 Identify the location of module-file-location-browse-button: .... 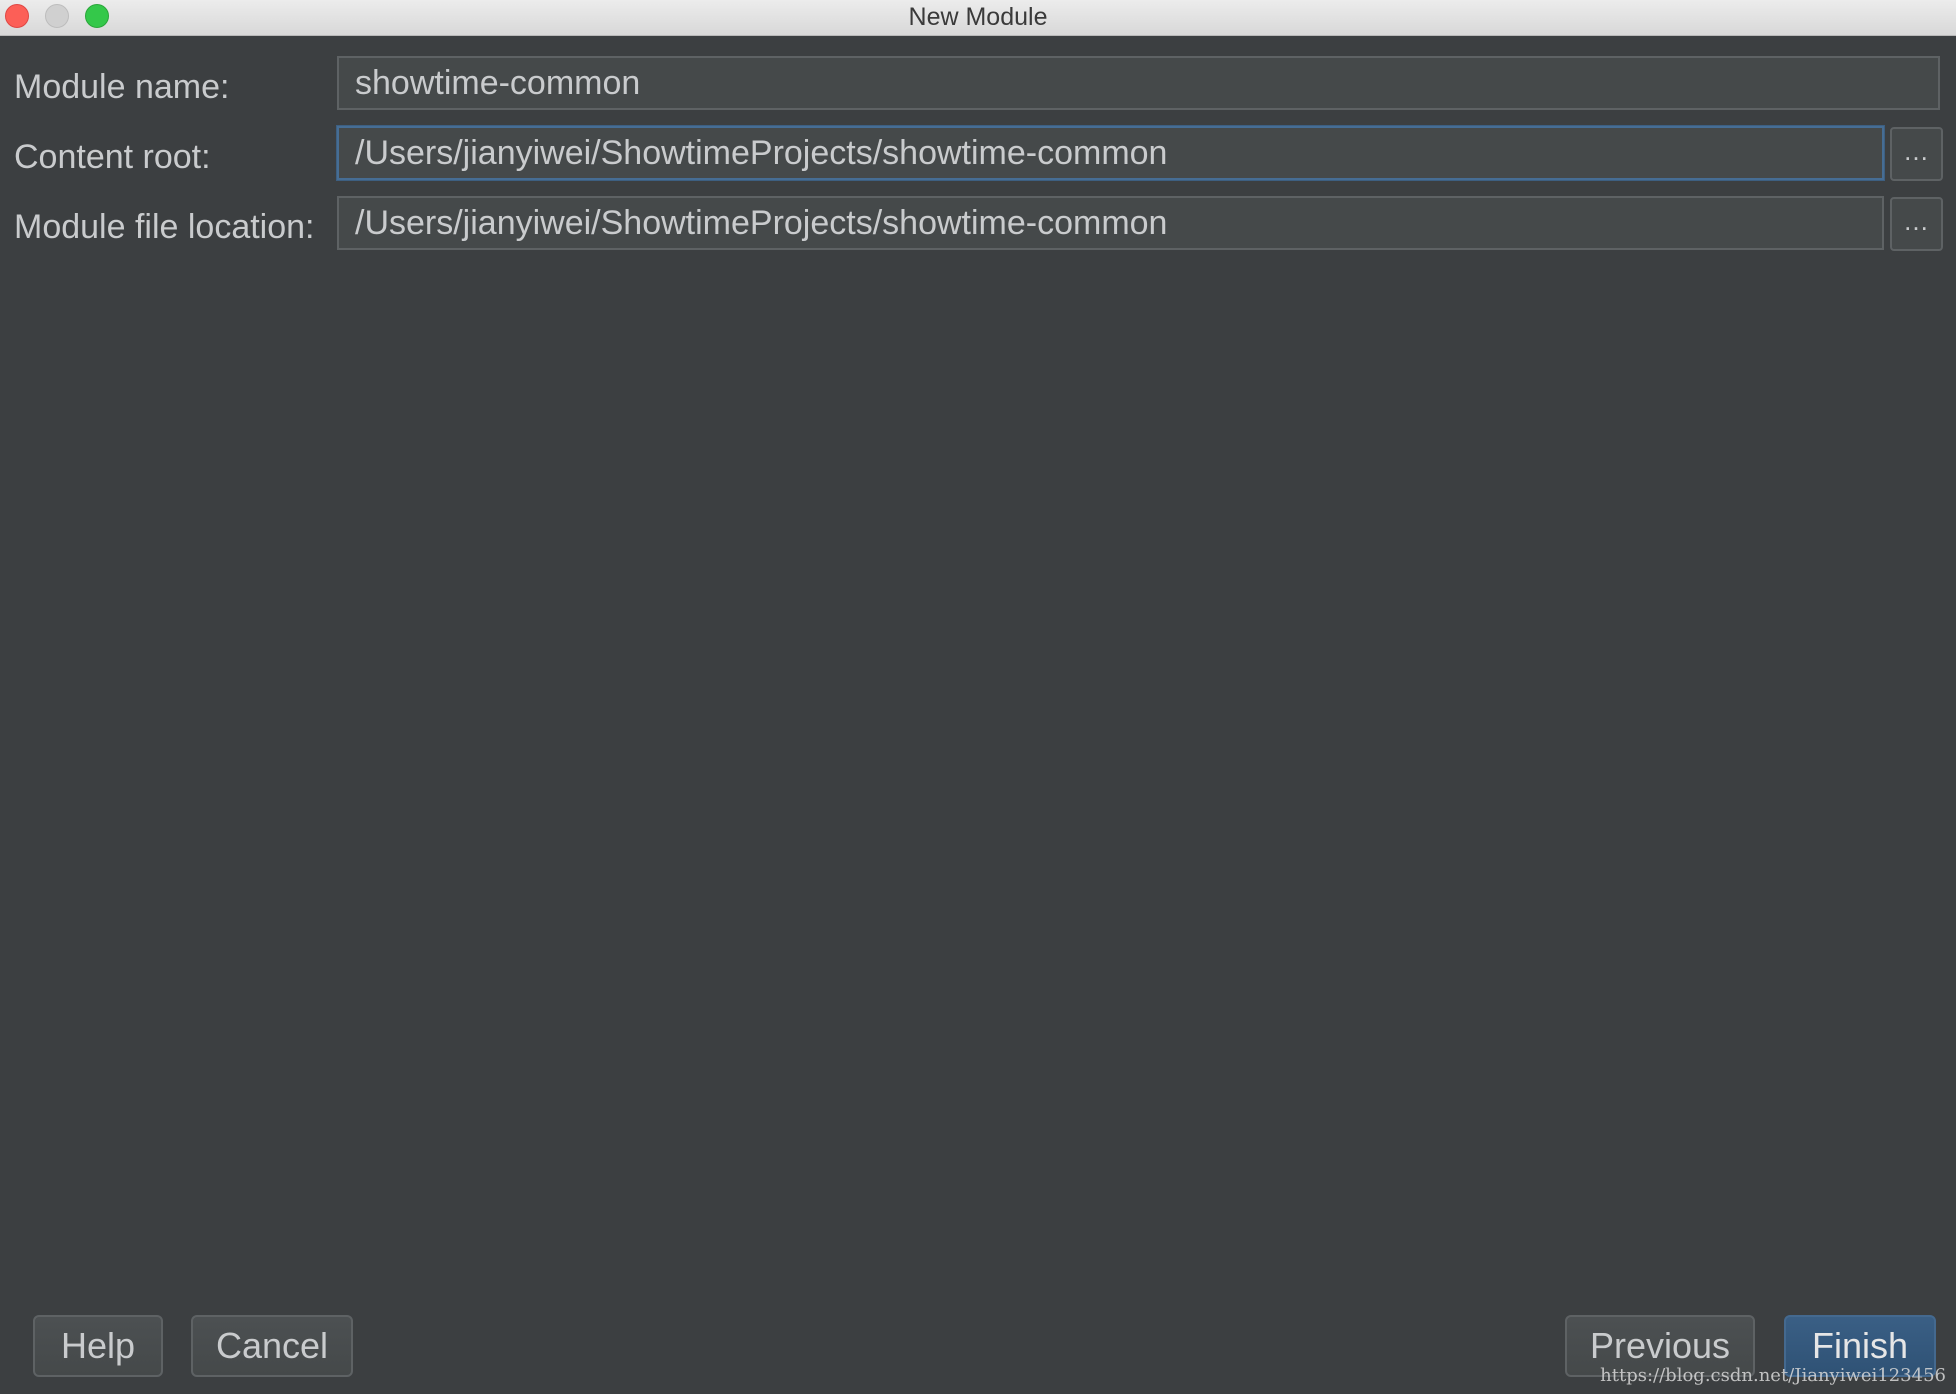
(1916, 224).